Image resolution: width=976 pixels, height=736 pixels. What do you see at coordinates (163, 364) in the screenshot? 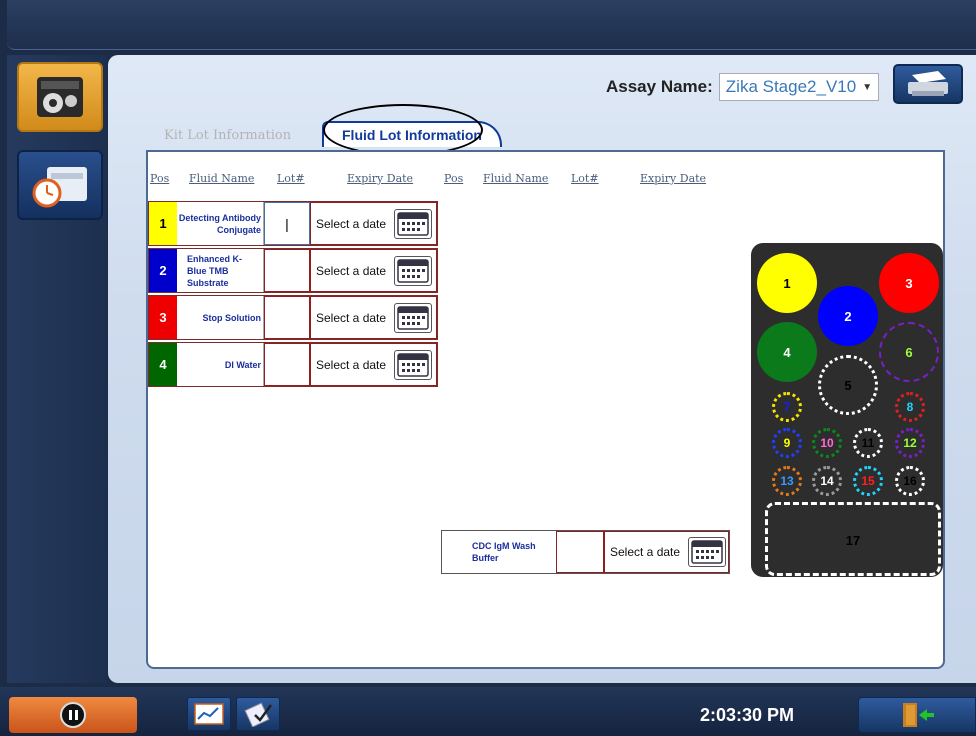
I see `position-cell: 4` at bounding box center [163, 364].